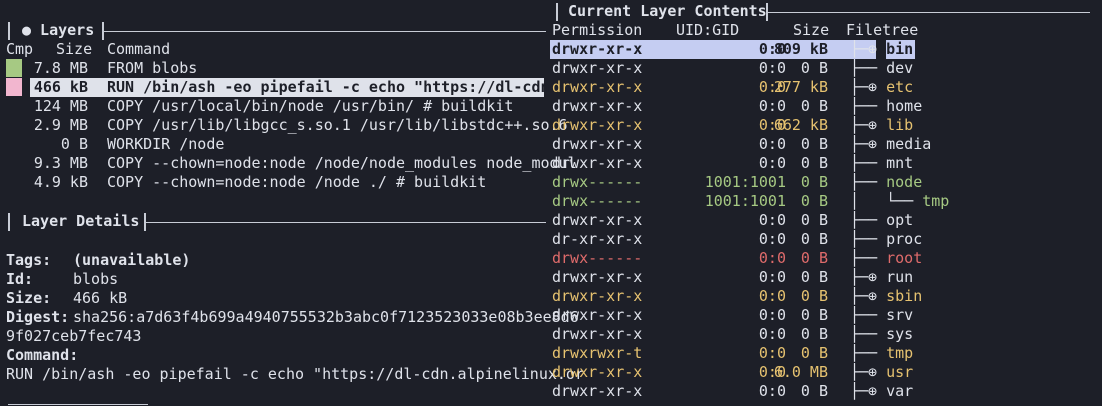 This screenshot has width=1102, height=406. I want to click on tags-label: Tags:, so click(29, 260).